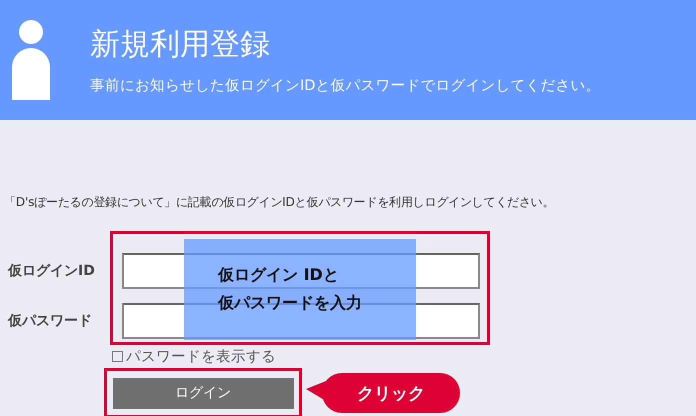 This screenshot has height=416, width=696. I want to click on person-icon, so click(31, 60).